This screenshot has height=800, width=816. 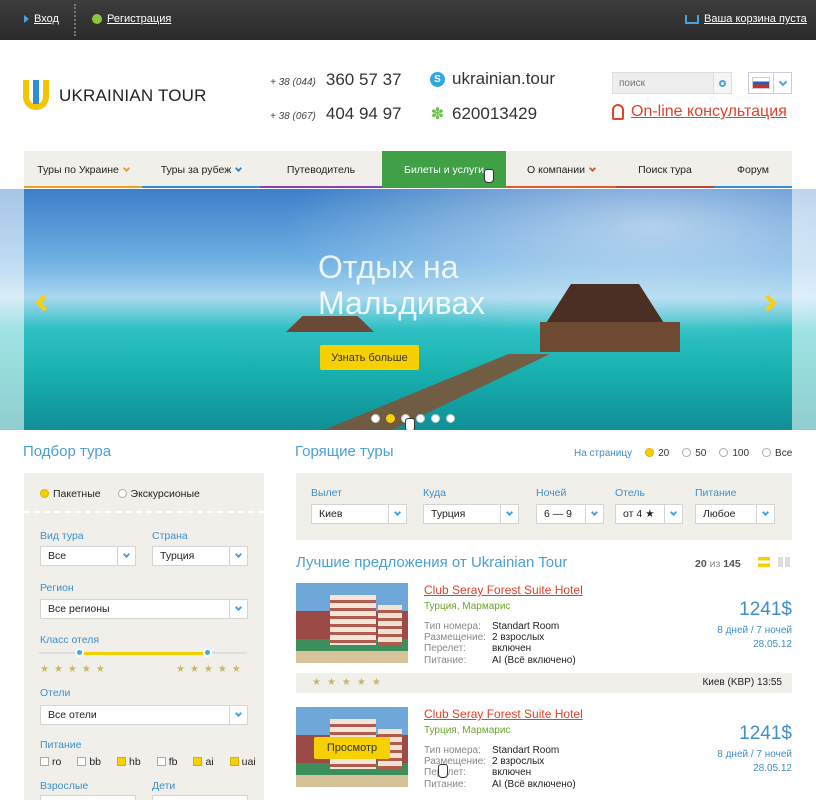 What do you see at coordinates (765, 609) in the screenshot?
I see `offer-price: 1241$` at bounding box center [765, 609].